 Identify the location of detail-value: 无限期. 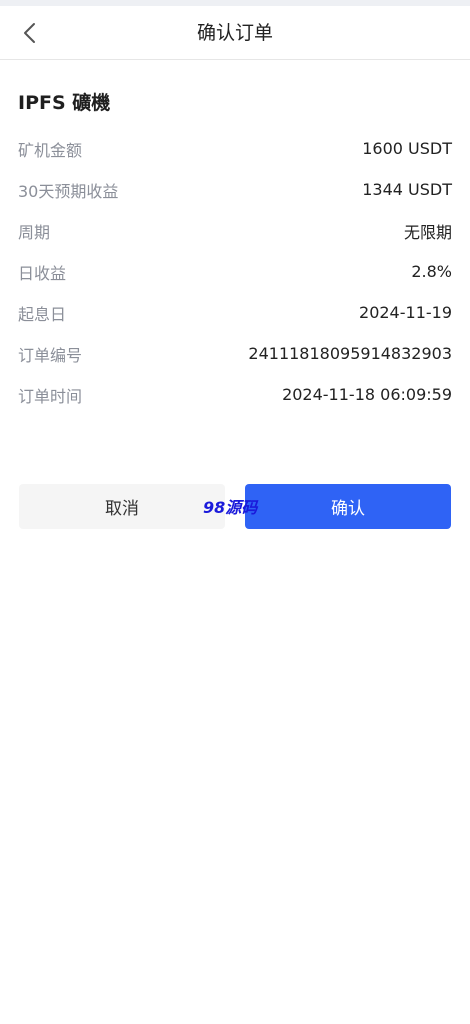
(427, 232).